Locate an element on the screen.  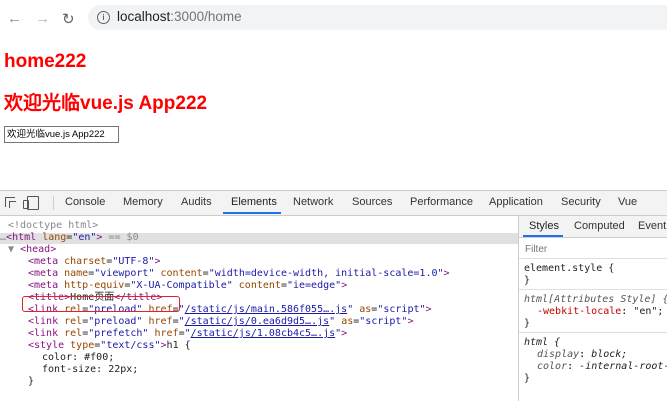
back-arrow-icon: ← is located at coordinates (14, 18).